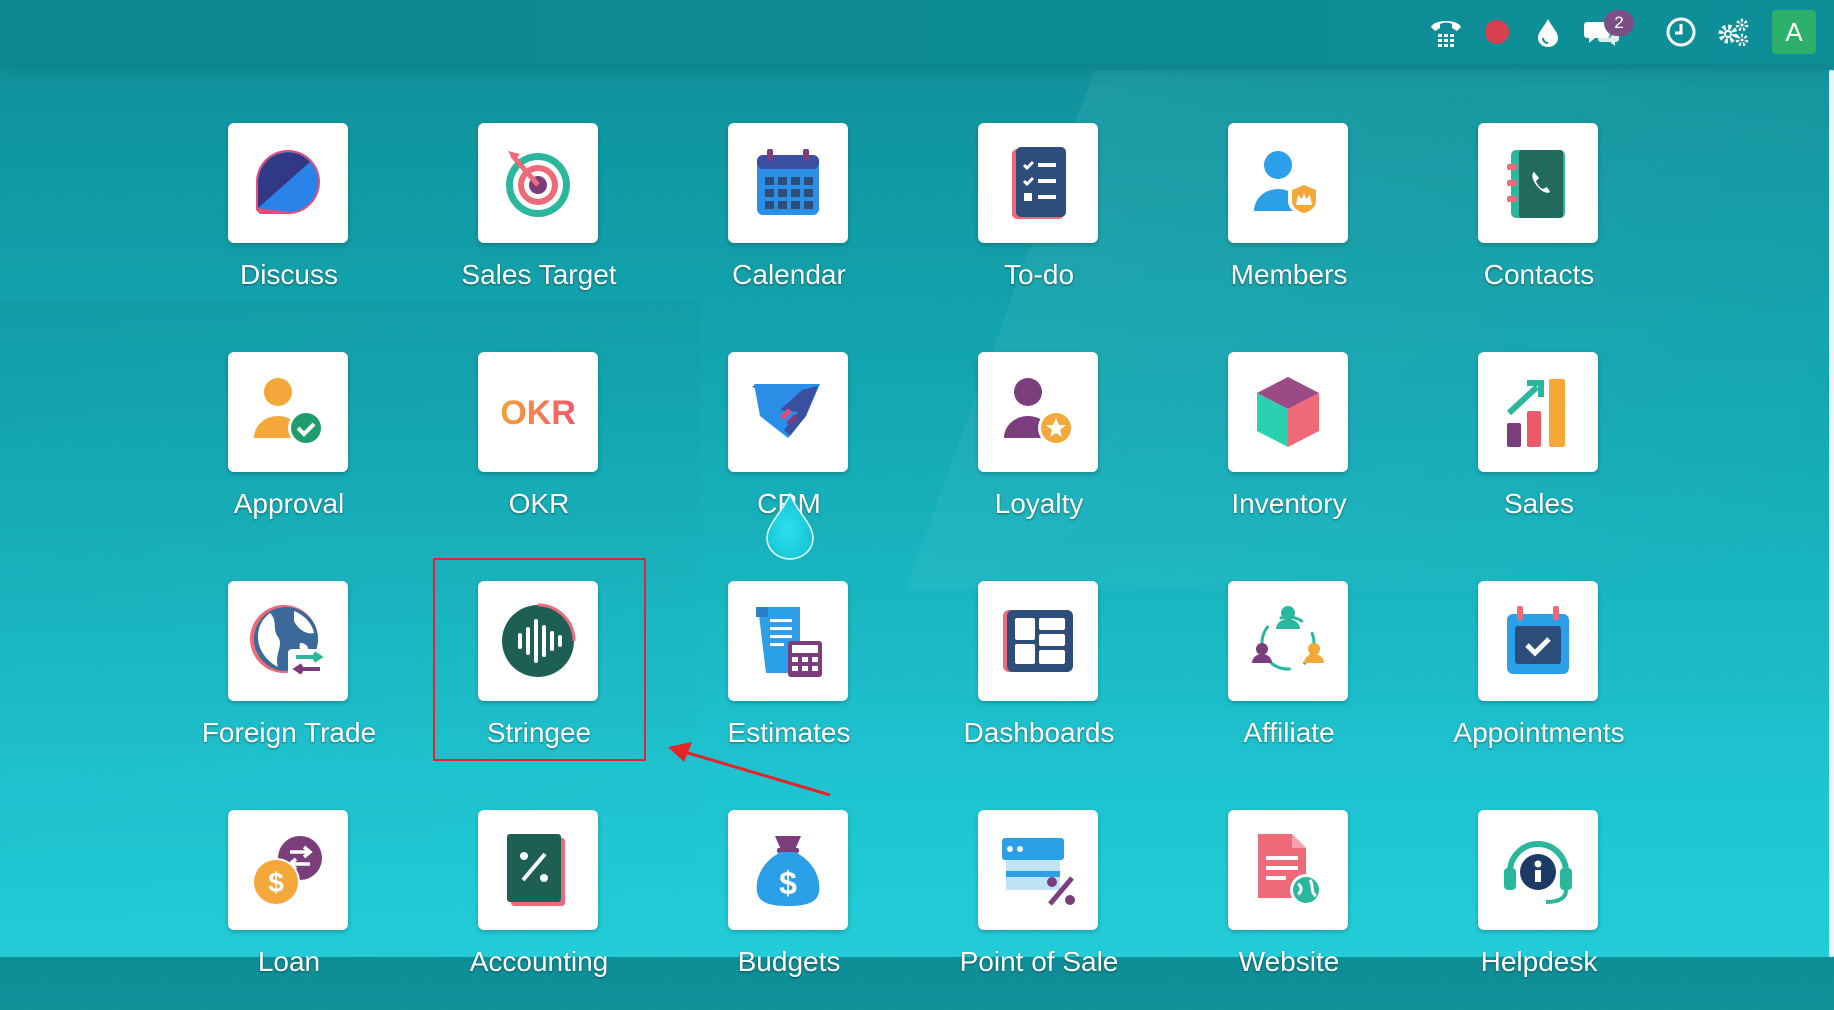 The width and height of the screenshot is (1834, 1010). I want to click on app-accounting: Accounting, so click(539, 910).